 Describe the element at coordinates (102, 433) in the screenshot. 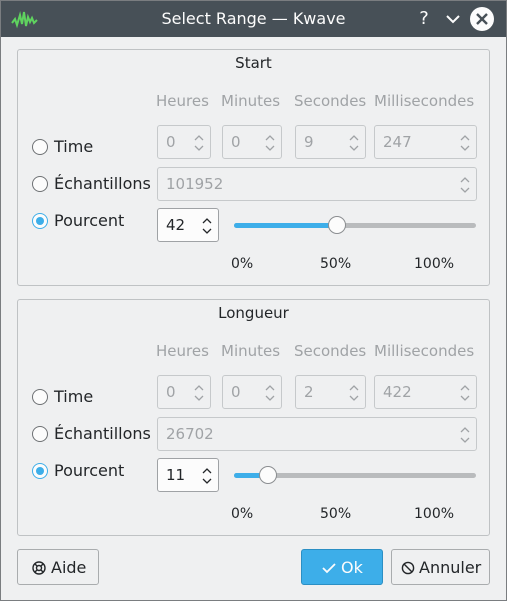

I see `length-samples-label: Échantillons` at that location.